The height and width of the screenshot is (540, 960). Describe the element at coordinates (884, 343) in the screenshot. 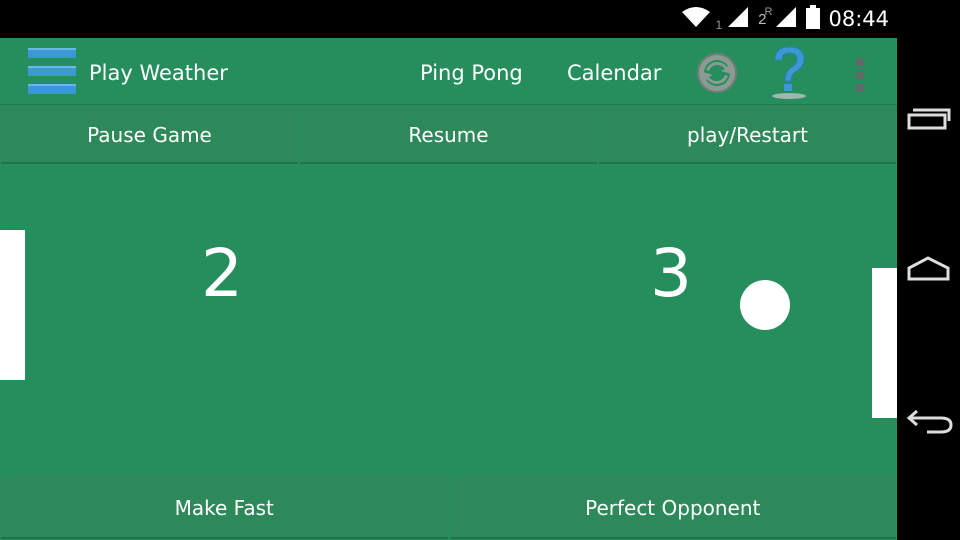

I see `right-paddle` at that location.